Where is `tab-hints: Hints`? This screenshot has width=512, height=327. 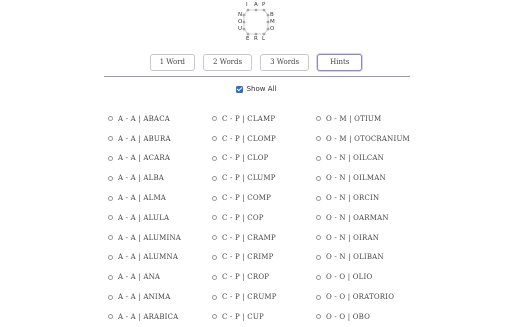
tab-hints: Hints is located at coordinates (340, 62).